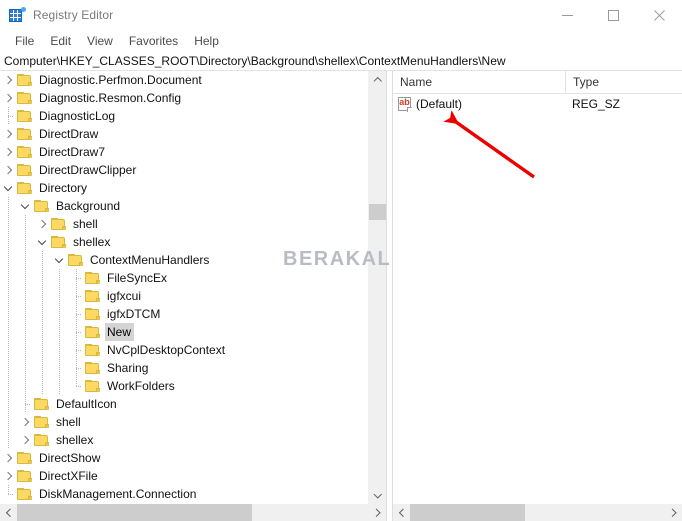 This screenshot has width=682, height=521. Describe the element at coordinates (377, 287) in the screenshot. I see `tree-vertical-scrollbar` at that location.